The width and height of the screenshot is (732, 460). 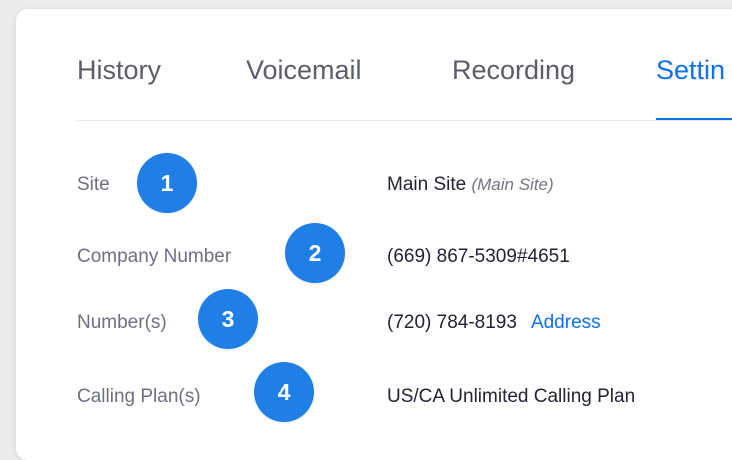 What do you see at coordinates (93, 184) in the screenshot?
I see `site-label: Site` at bounding box center [93, 184].